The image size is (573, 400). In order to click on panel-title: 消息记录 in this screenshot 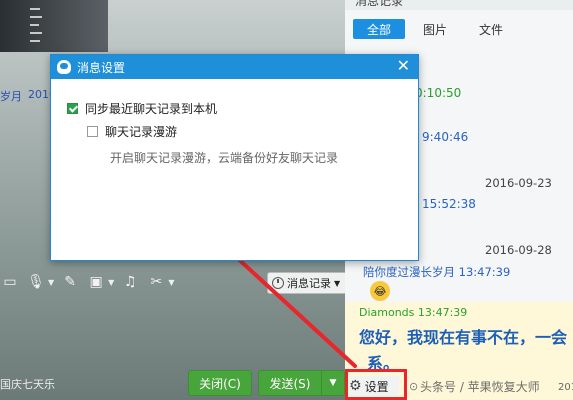, I will do `click(459, 5)`.